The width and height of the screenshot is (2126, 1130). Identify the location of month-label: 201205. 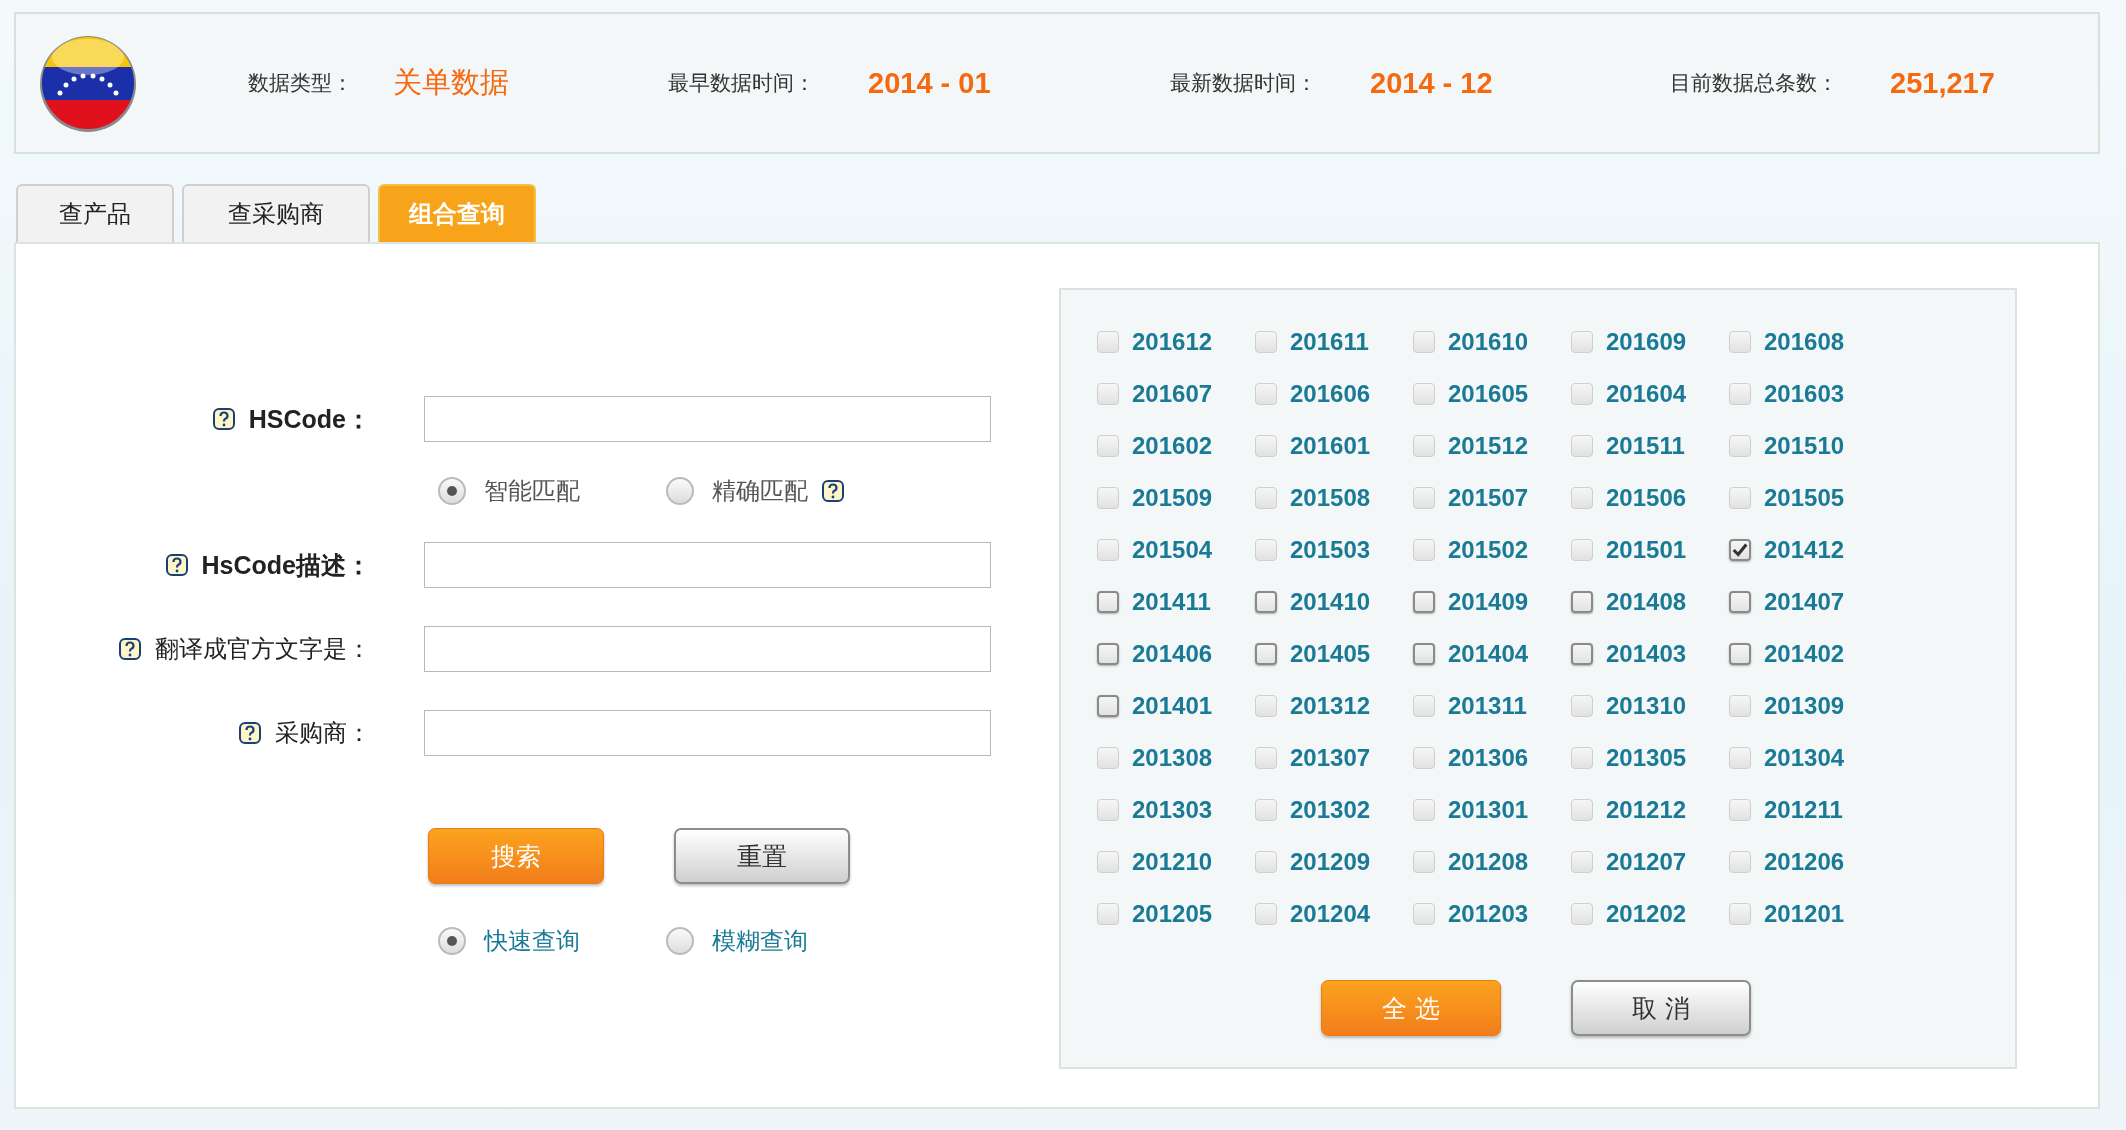
(1172, 914).